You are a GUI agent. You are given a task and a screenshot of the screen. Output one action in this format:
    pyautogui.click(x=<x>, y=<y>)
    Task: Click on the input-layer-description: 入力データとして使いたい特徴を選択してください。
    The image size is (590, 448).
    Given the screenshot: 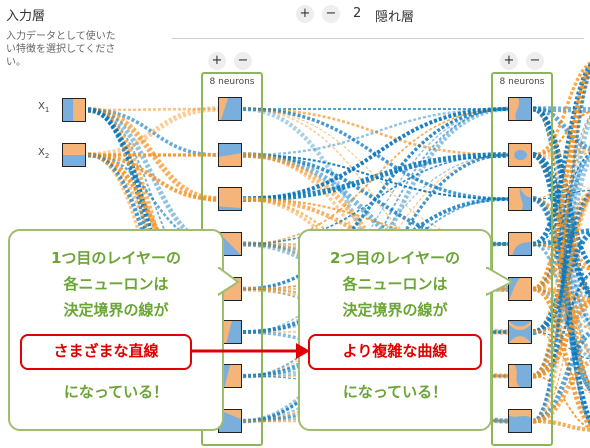 What is the action you would take?
    pyautogui.click(x=61, y=49)
    